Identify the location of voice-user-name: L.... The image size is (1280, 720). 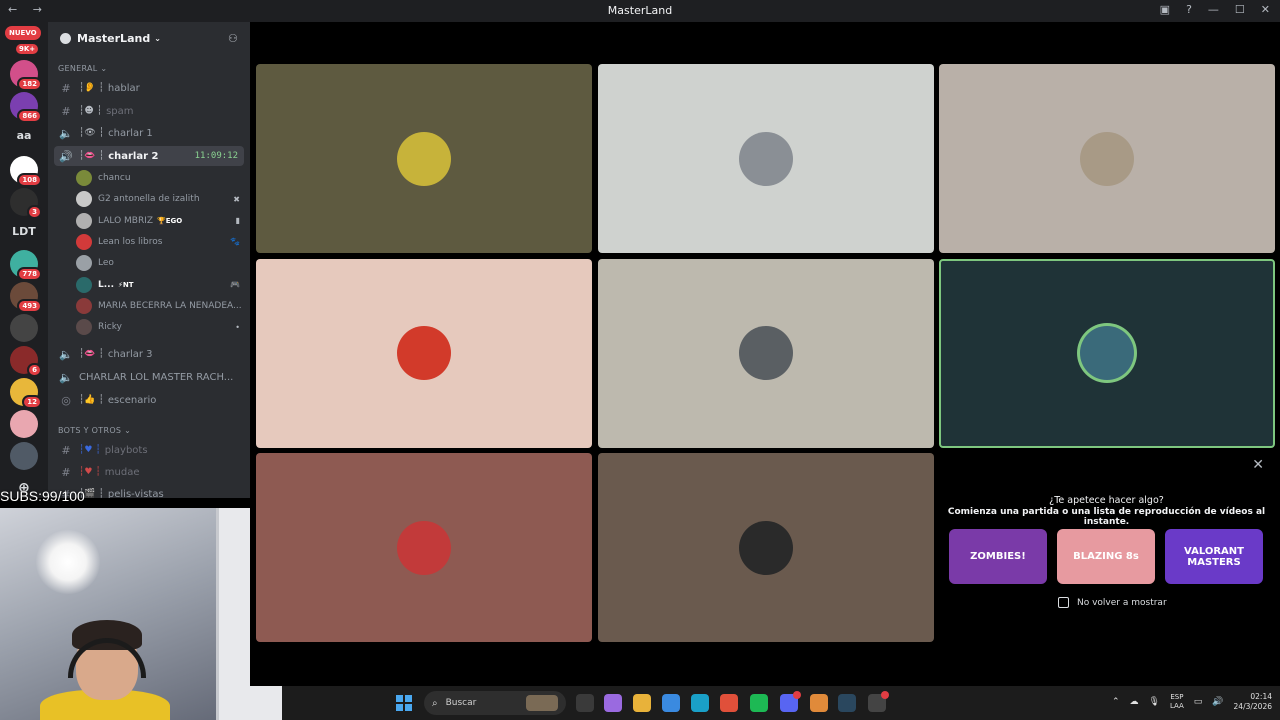
(106, 284).